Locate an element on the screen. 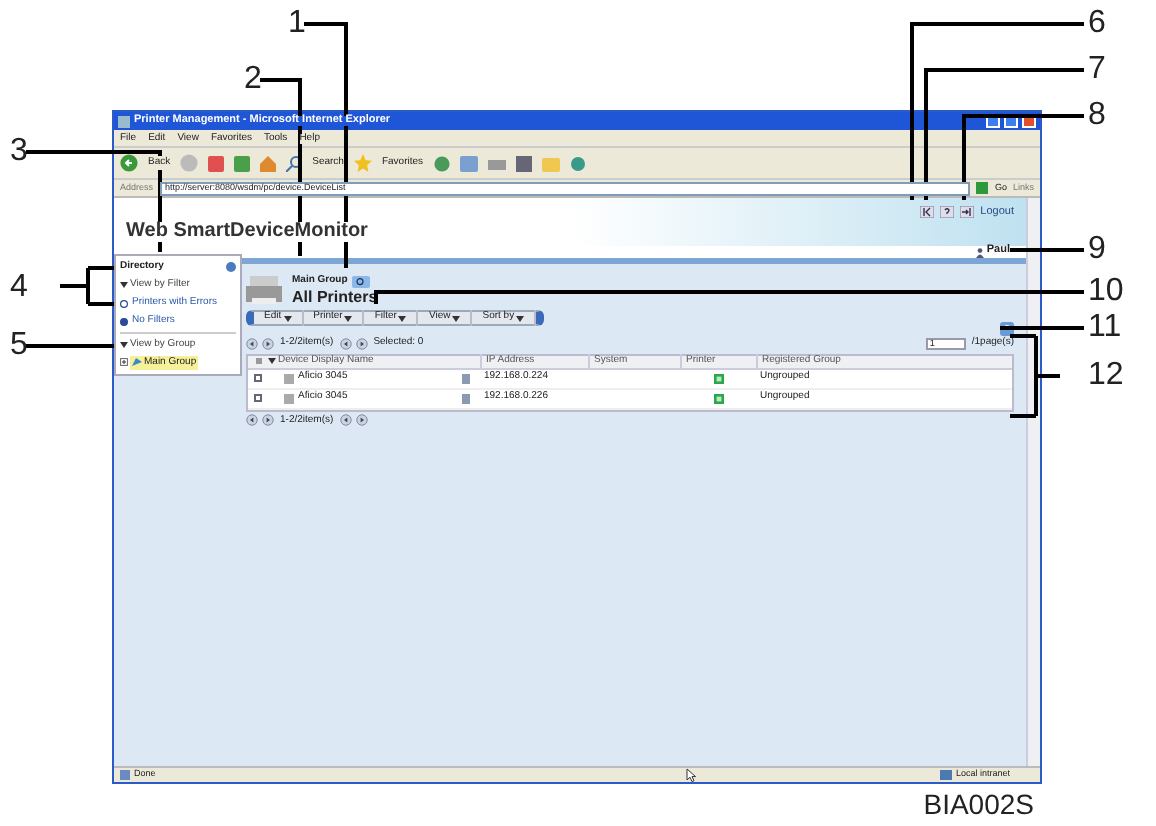  callout-number: 8 is located at coordinates (1097, 116).